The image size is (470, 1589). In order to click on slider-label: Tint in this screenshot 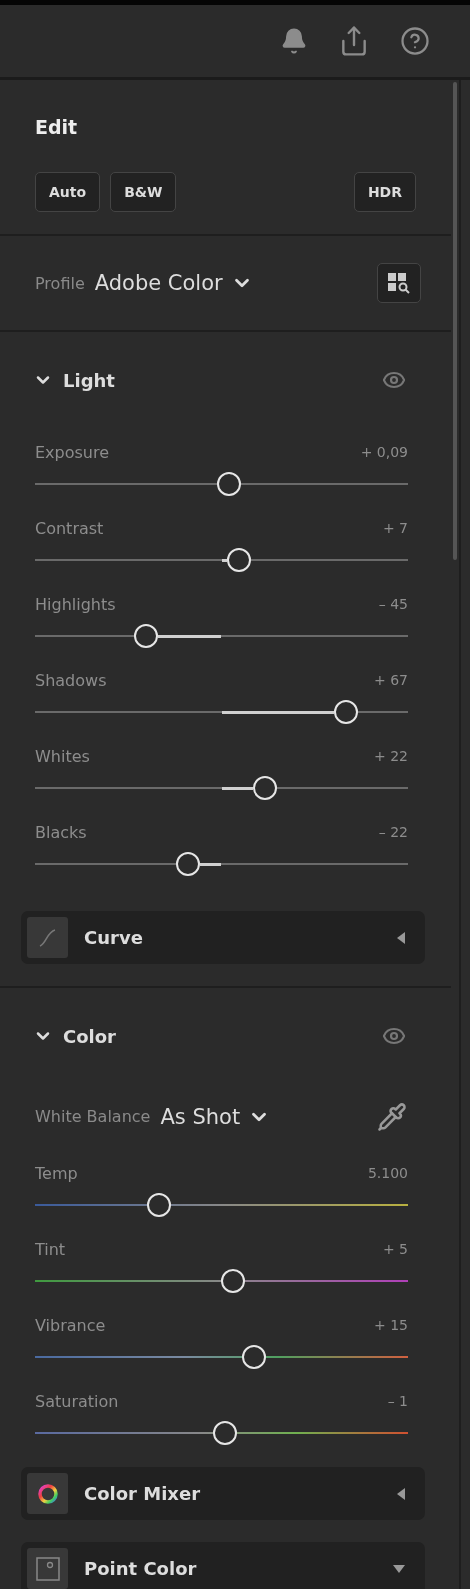, I will do `click(50, 1249)`.